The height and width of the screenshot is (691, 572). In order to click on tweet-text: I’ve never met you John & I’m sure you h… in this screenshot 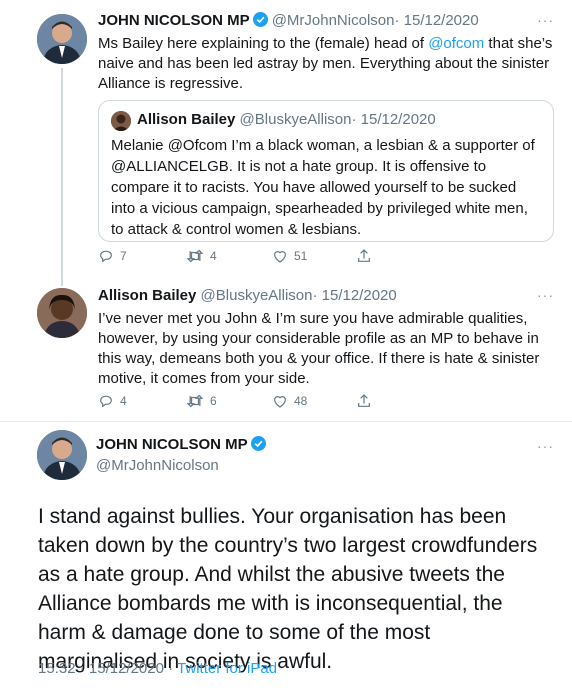, I will do `click(319, 348)`.